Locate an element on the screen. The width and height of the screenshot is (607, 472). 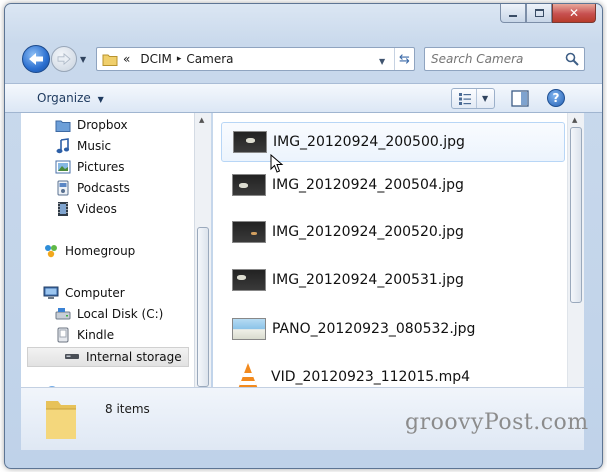
caption-buttons: ✕ is located at coordinates (548, 13).